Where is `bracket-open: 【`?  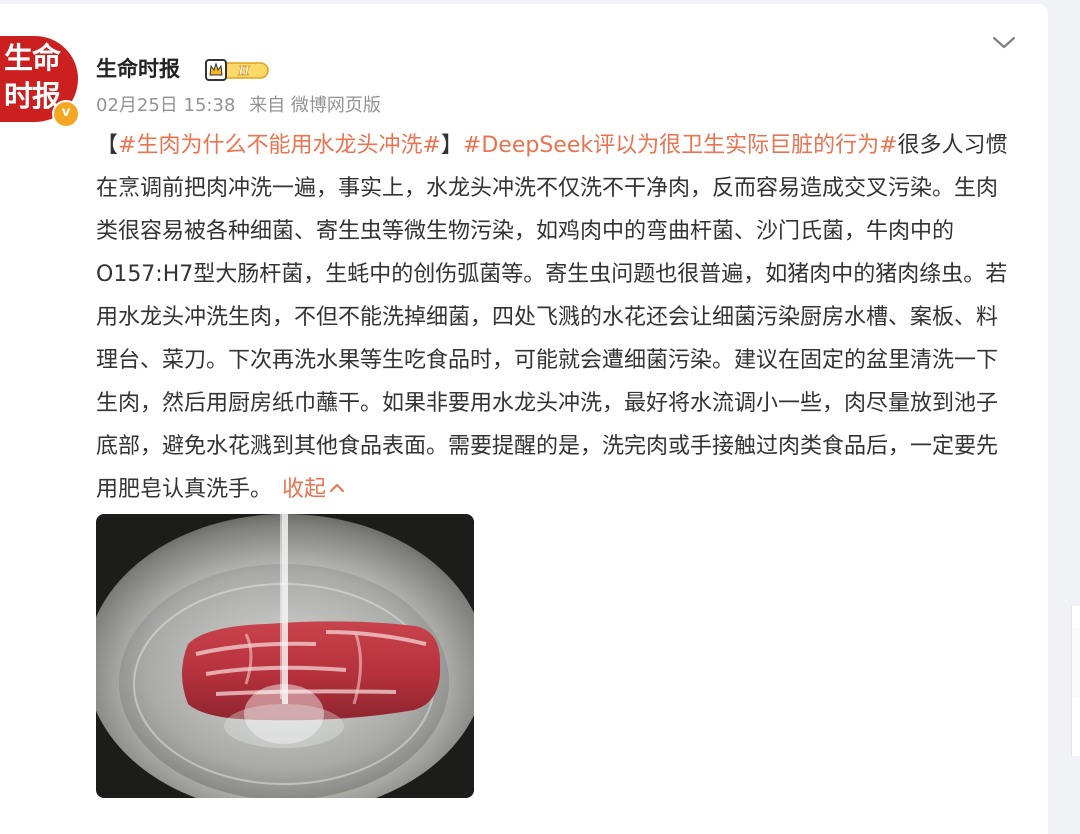
bracket-open: 【 is located at coordinates (107, 145).